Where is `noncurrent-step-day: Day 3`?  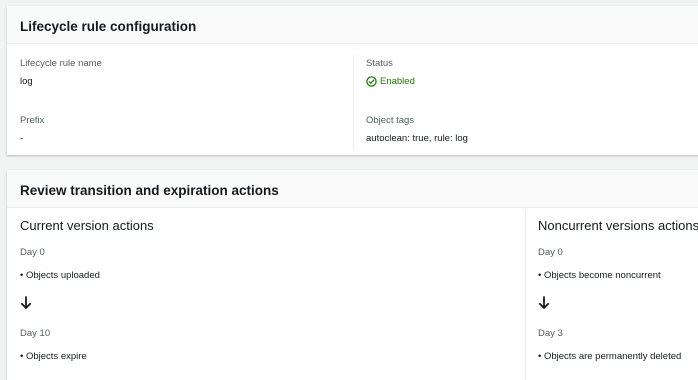
noncurrent-step-day: Day 3 is located at coordinates (550, 333).